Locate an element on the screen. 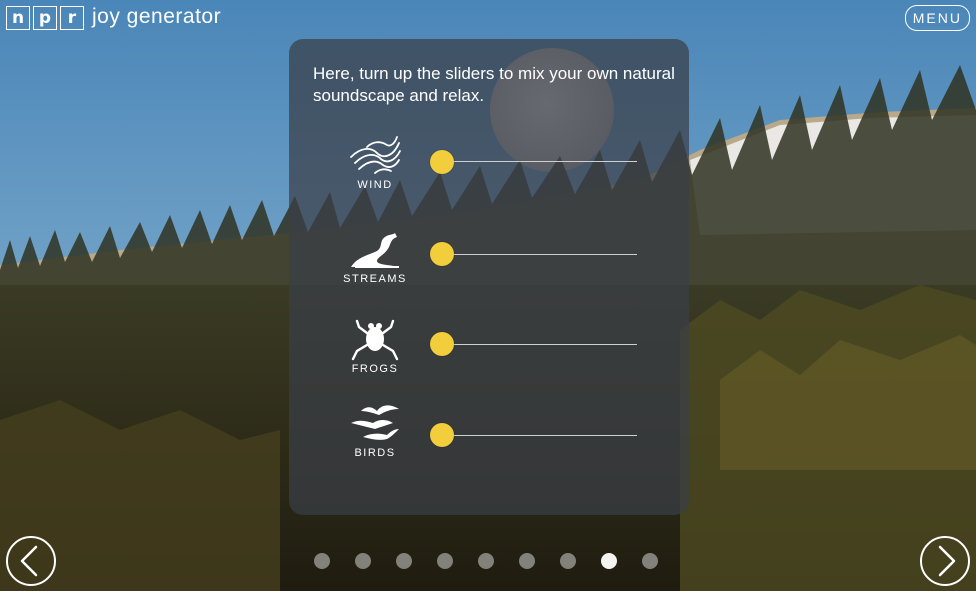 The width and height of the screenshot is (976, 591). page-indicator is located at coordinates (486, 561).